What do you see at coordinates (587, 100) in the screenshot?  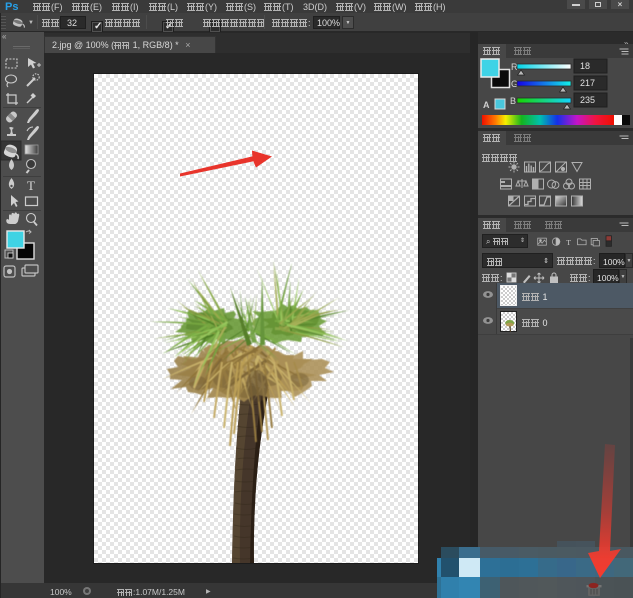 I see `svg-text: 235` at bounding box center [587, 100].